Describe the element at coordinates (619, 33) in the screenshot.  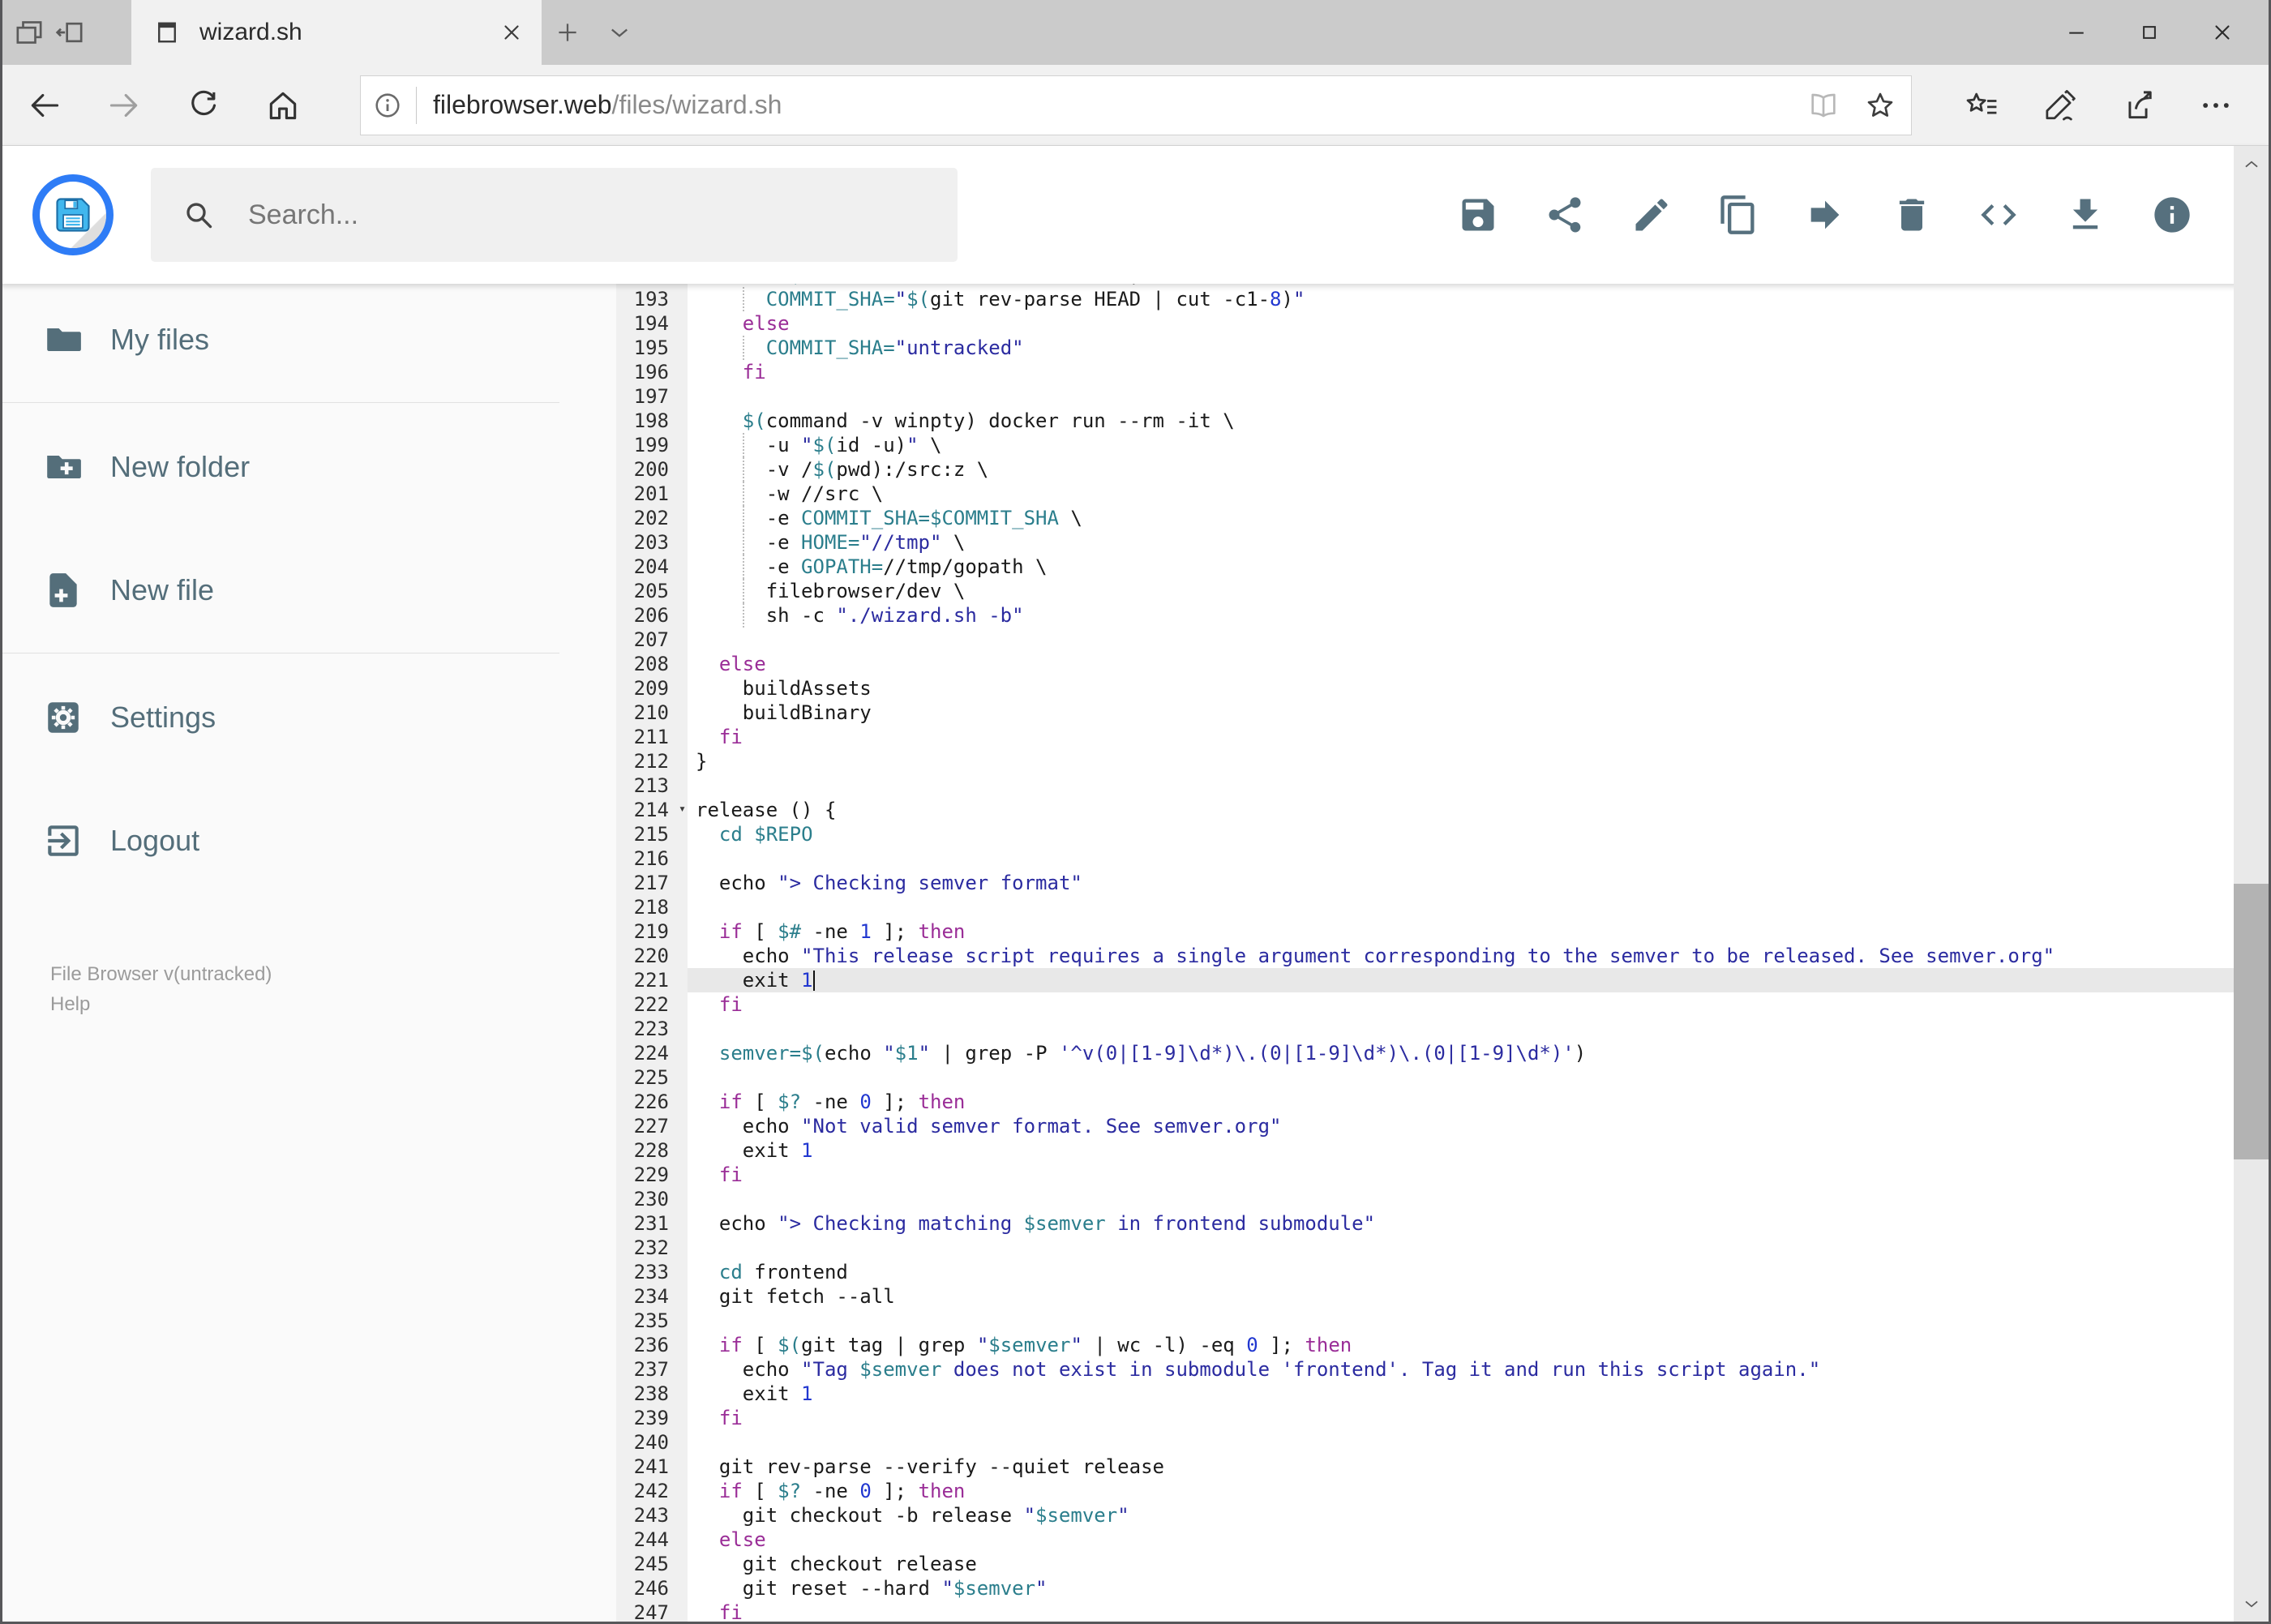
I see `tab-list-dropdown-button` at that location.